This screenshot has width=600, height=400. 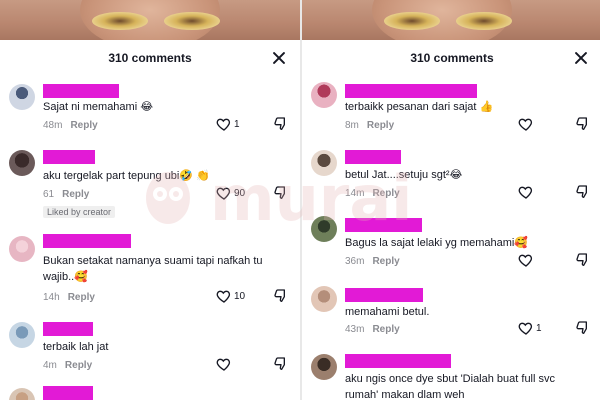 I want to click on comment-meta: 8m Reply, so click(x=369, y=125).